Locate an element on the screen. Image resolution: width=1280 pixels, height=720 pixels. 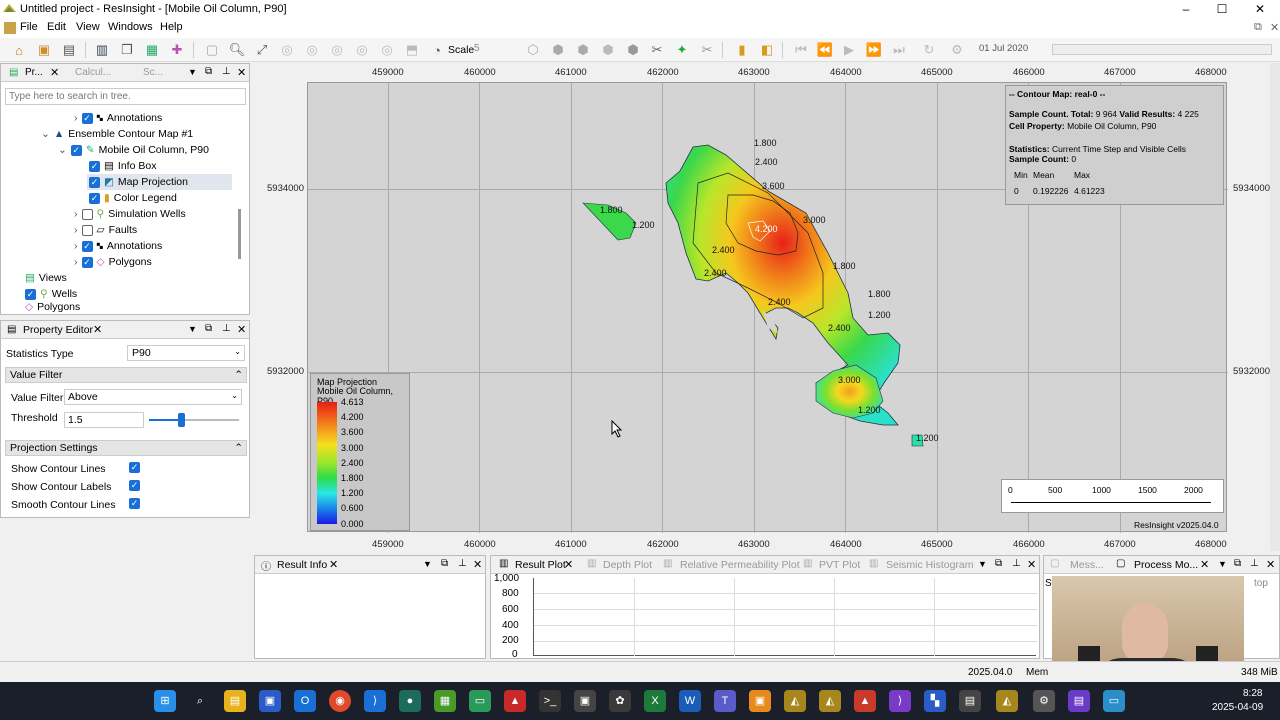
tree-item-annotations-2: › ✓ 🙿 Annotations is located at coordinates (118, 246).